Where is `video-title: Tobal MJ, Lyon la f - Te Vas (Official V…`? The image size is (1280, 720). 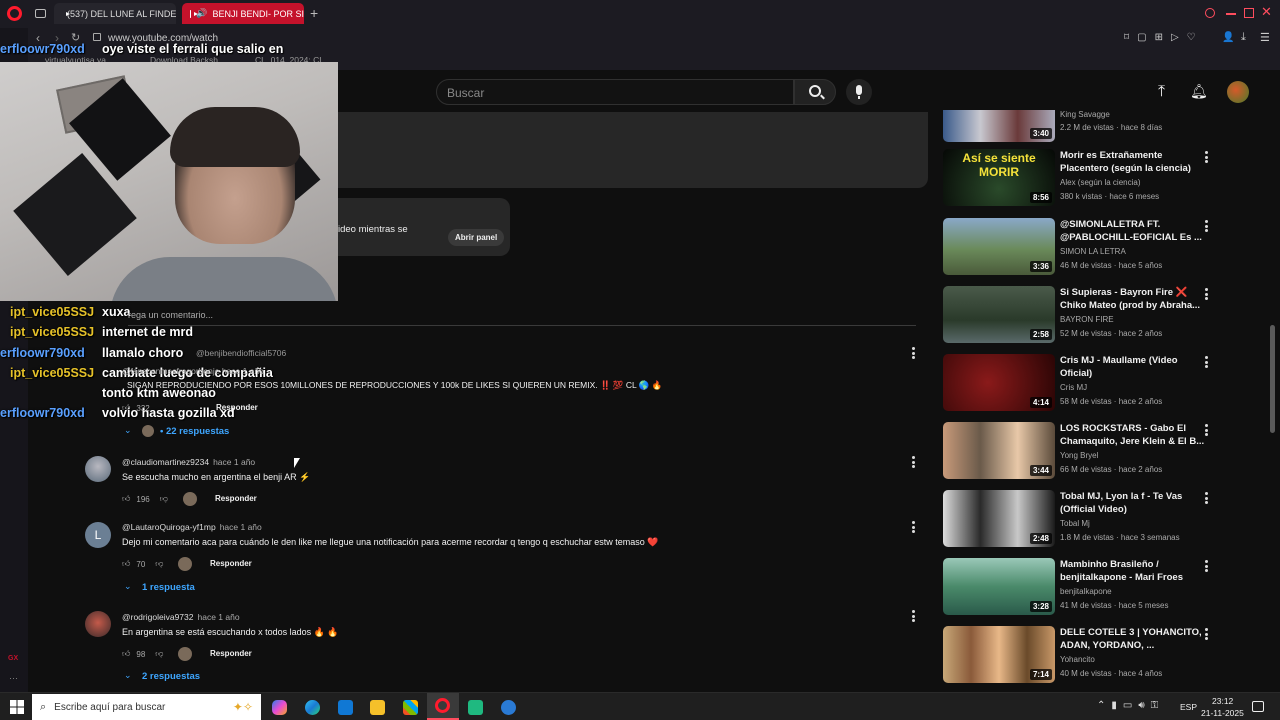 video-title: Tobal MJ, Lyon la f - Te Vas (Official V… is located at coordinates (1135, 503).